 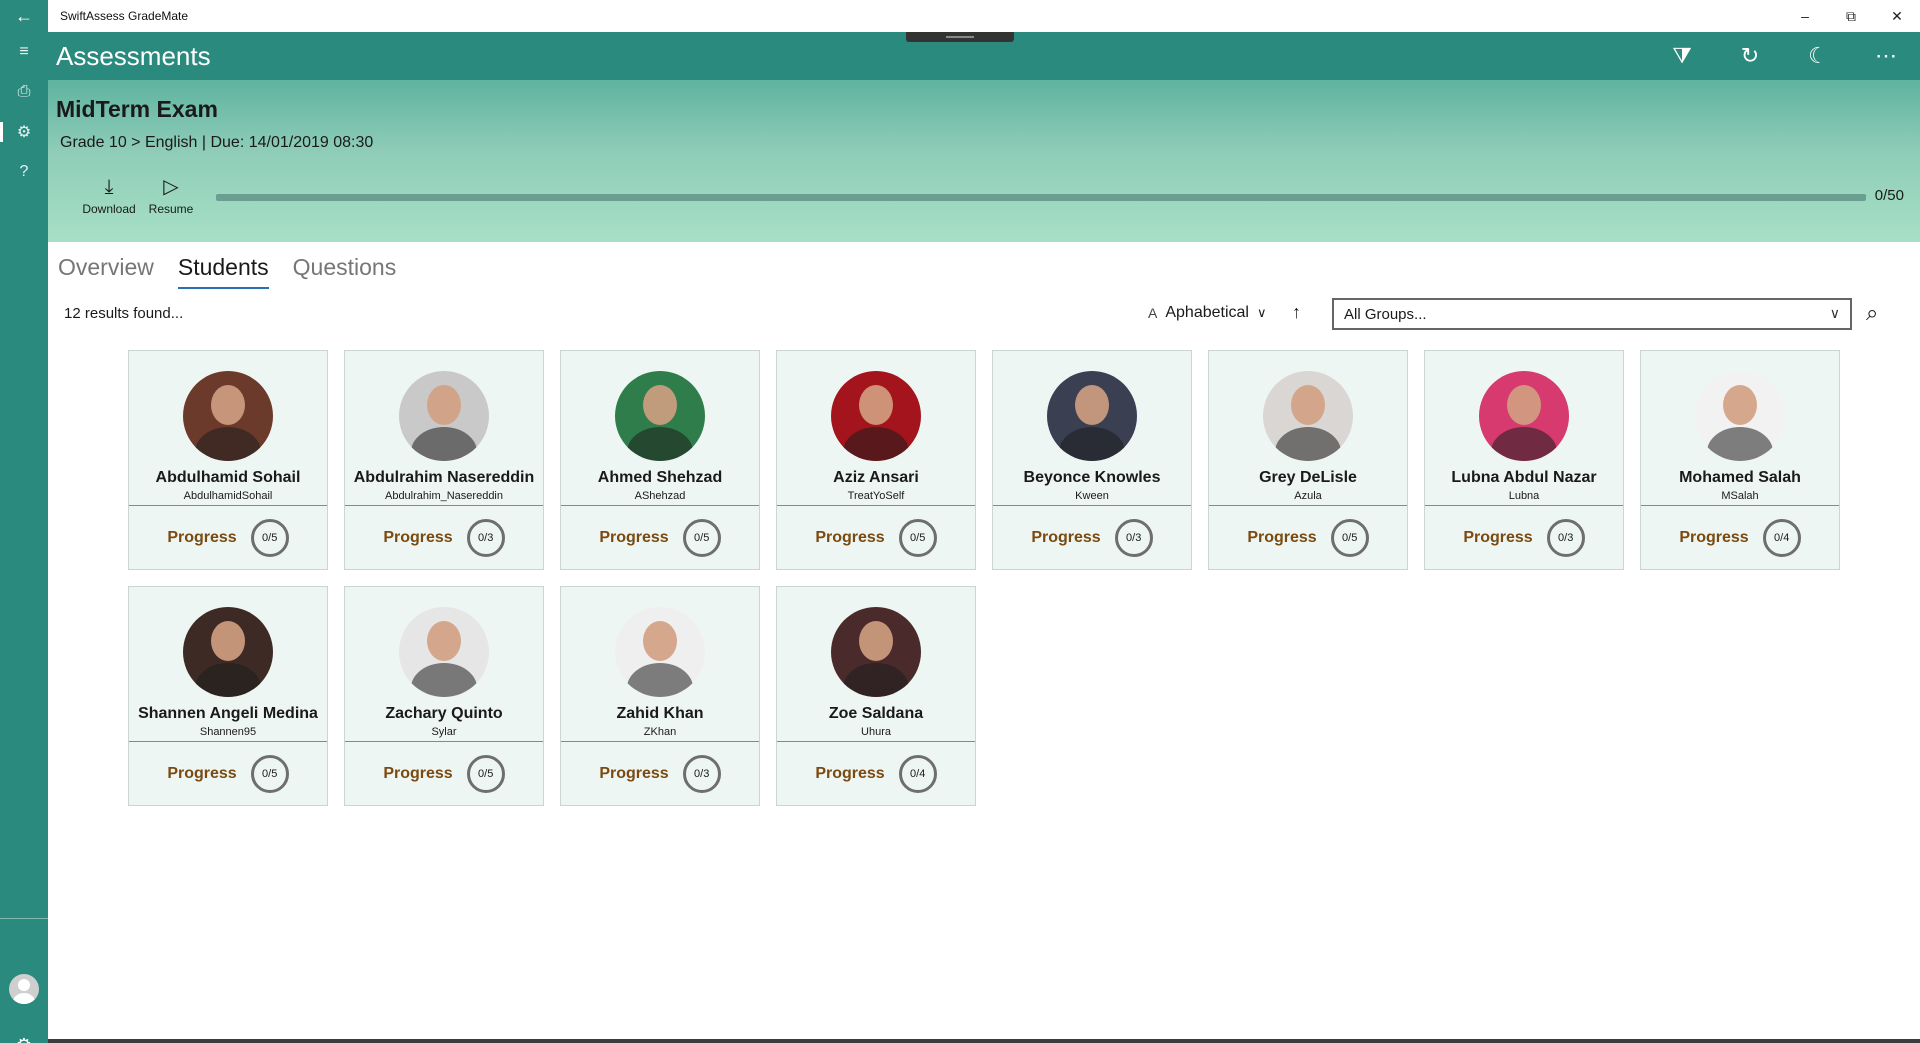 I want to click on chevron-down-icon: ∨, so click(x=1834, y=313).